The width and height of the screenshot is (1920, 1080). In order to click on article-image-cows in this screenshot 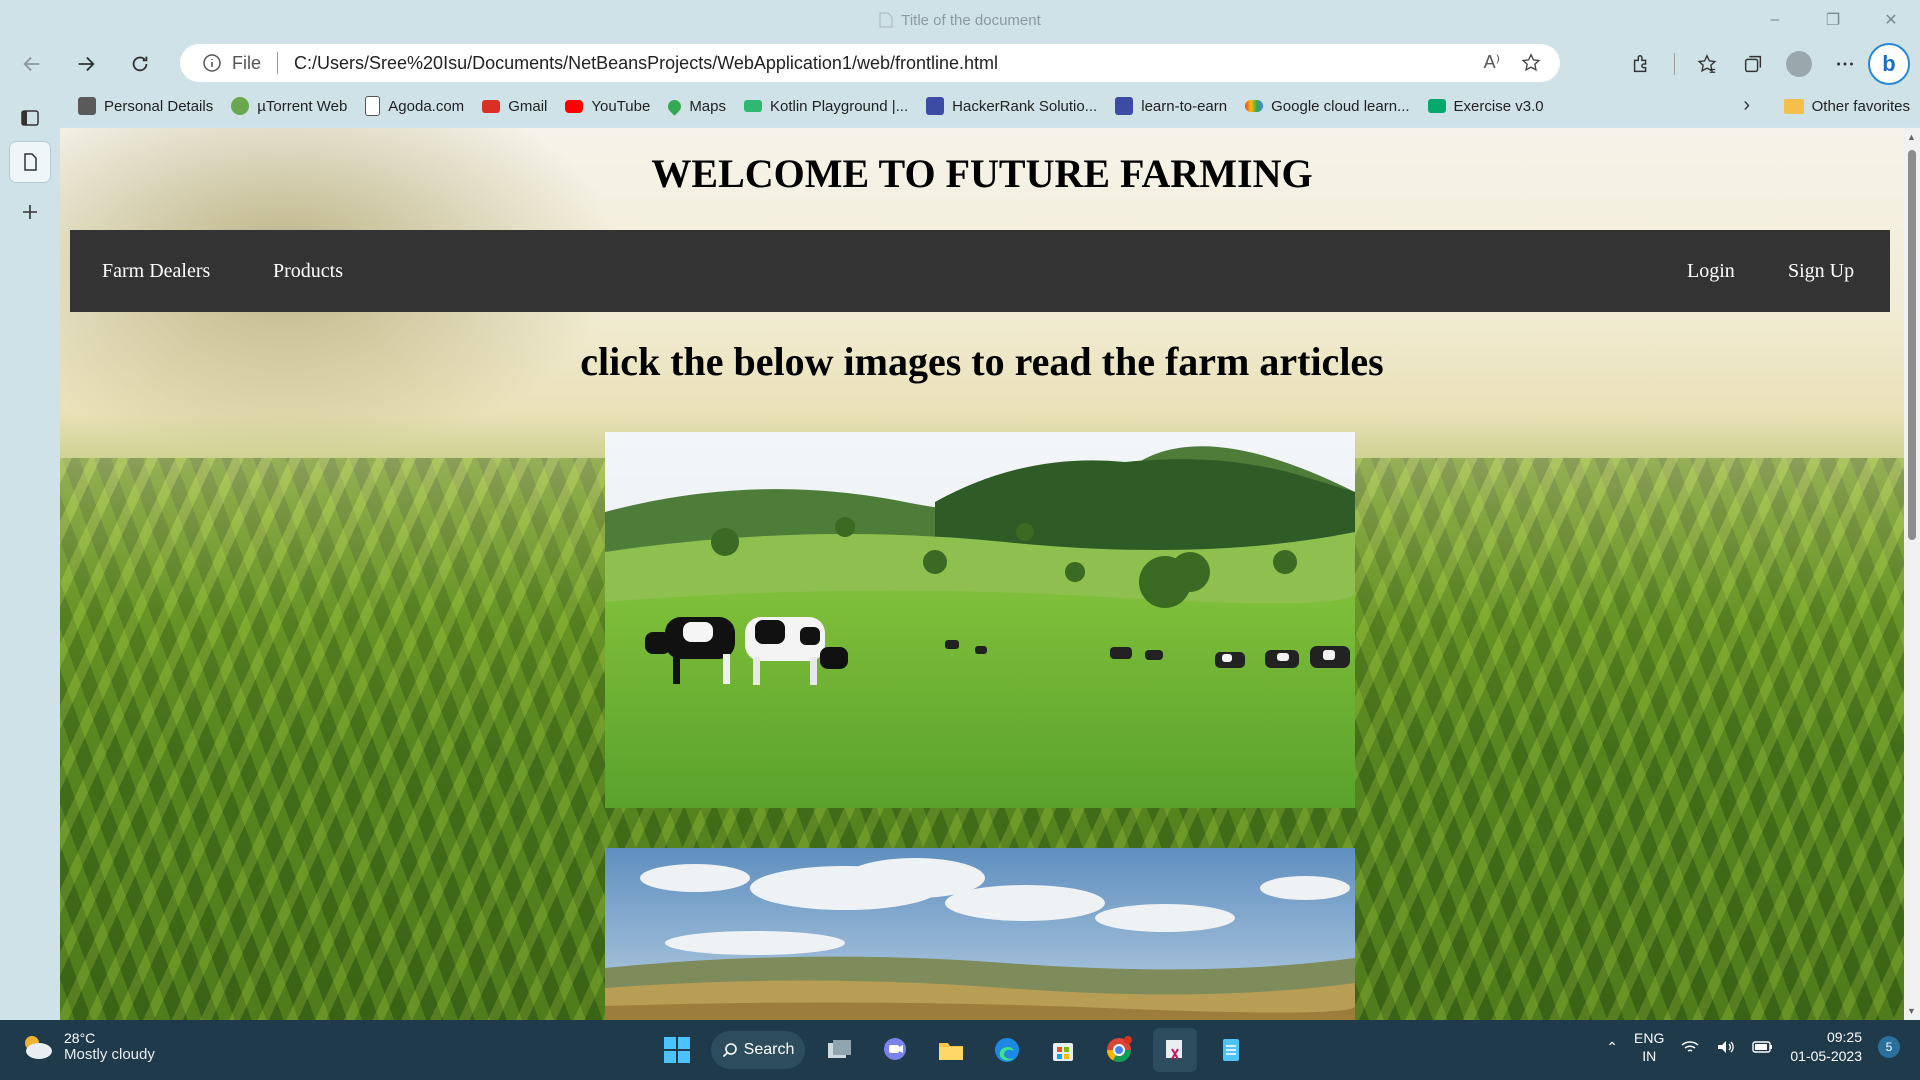, I will do `click(980, 620)`.